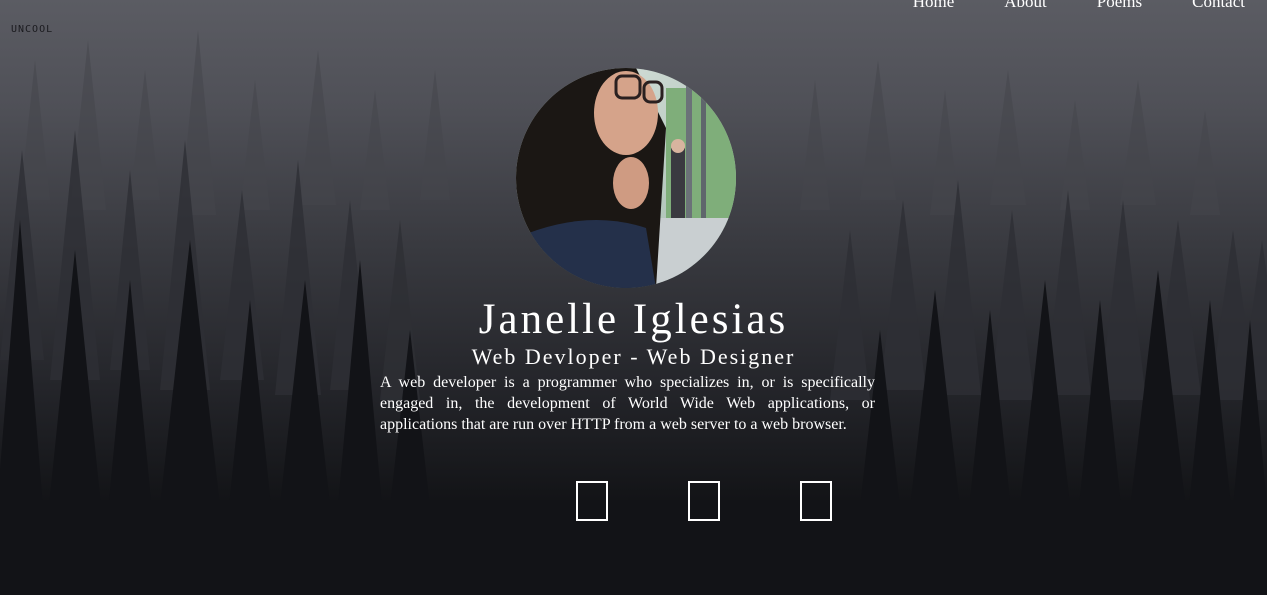 This screenshot has height=595, width=1267. What do you see at coordinates (633, 356) in the screenshot?
I see `profile-subtitle: Web Devloper - Web Designer` at bounding box center [633, 356].